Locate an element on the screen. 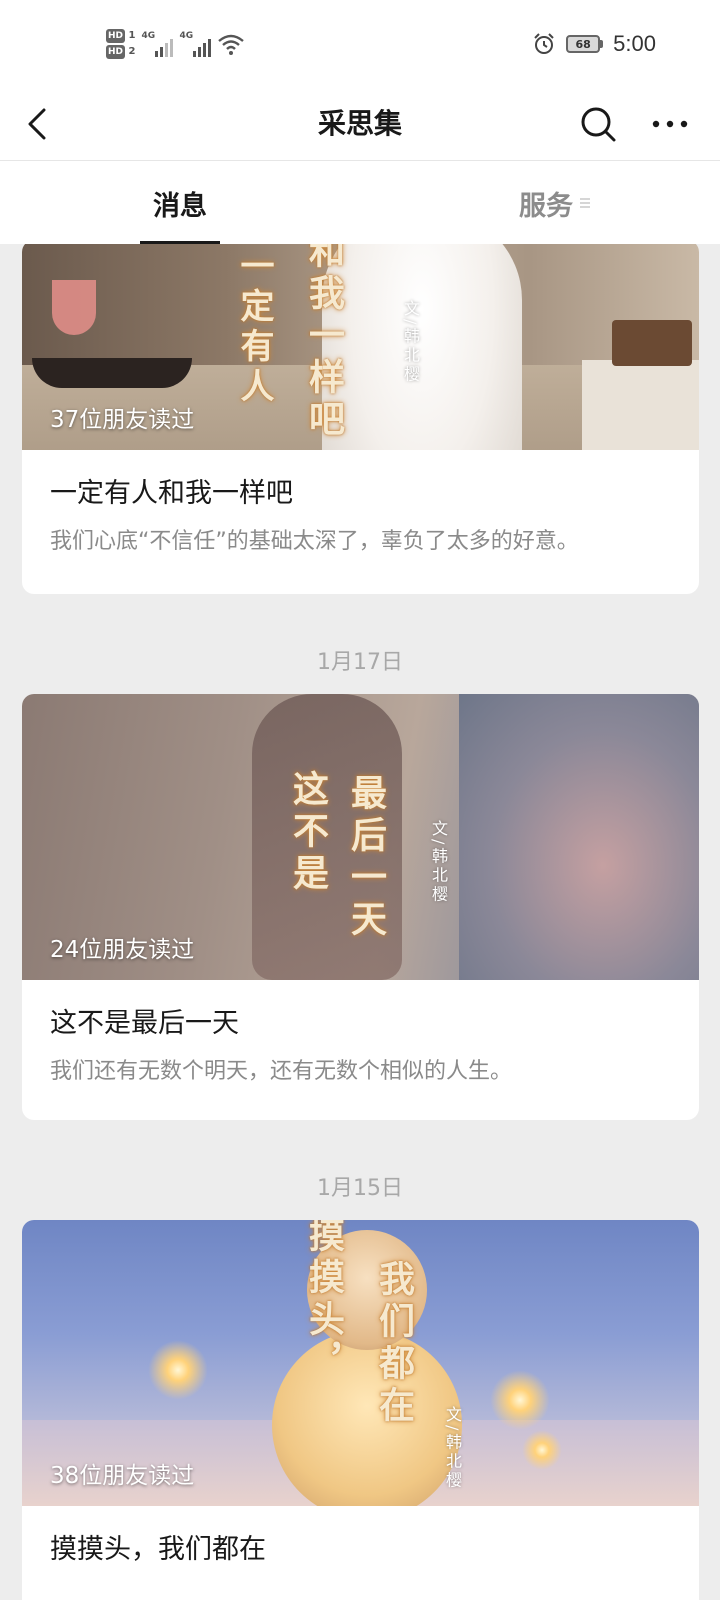 Image resolution: width=720 pixels, height=1600 pixels. status-left: HD 1 HD 2 4G 4G is located at coordinates (175, 44).